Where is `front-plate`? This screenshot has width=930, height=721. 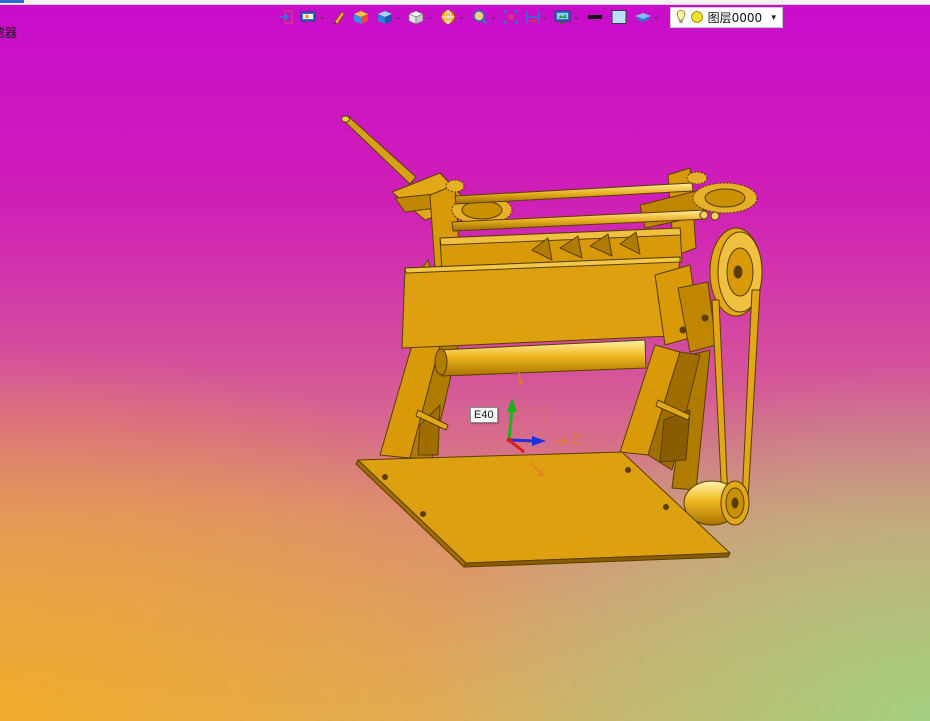 front-plate is located at coordinates (541, 302).